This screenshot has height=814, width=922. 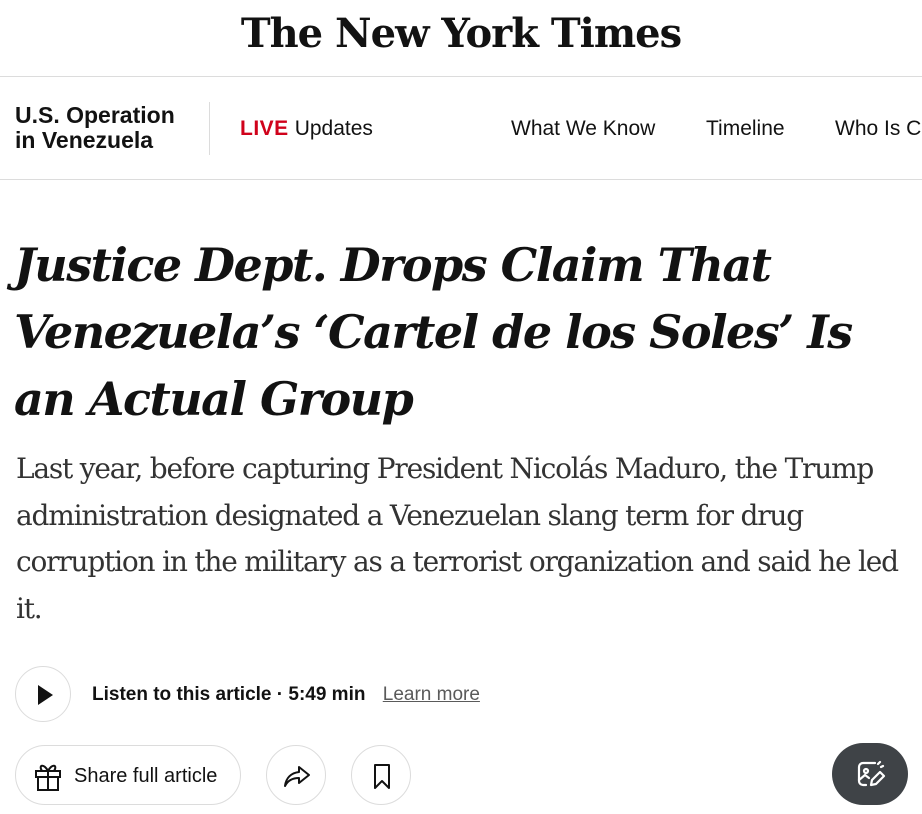 I want to click on section-title: U.S. Operation in Venezuela, so click(x=105, y=128).